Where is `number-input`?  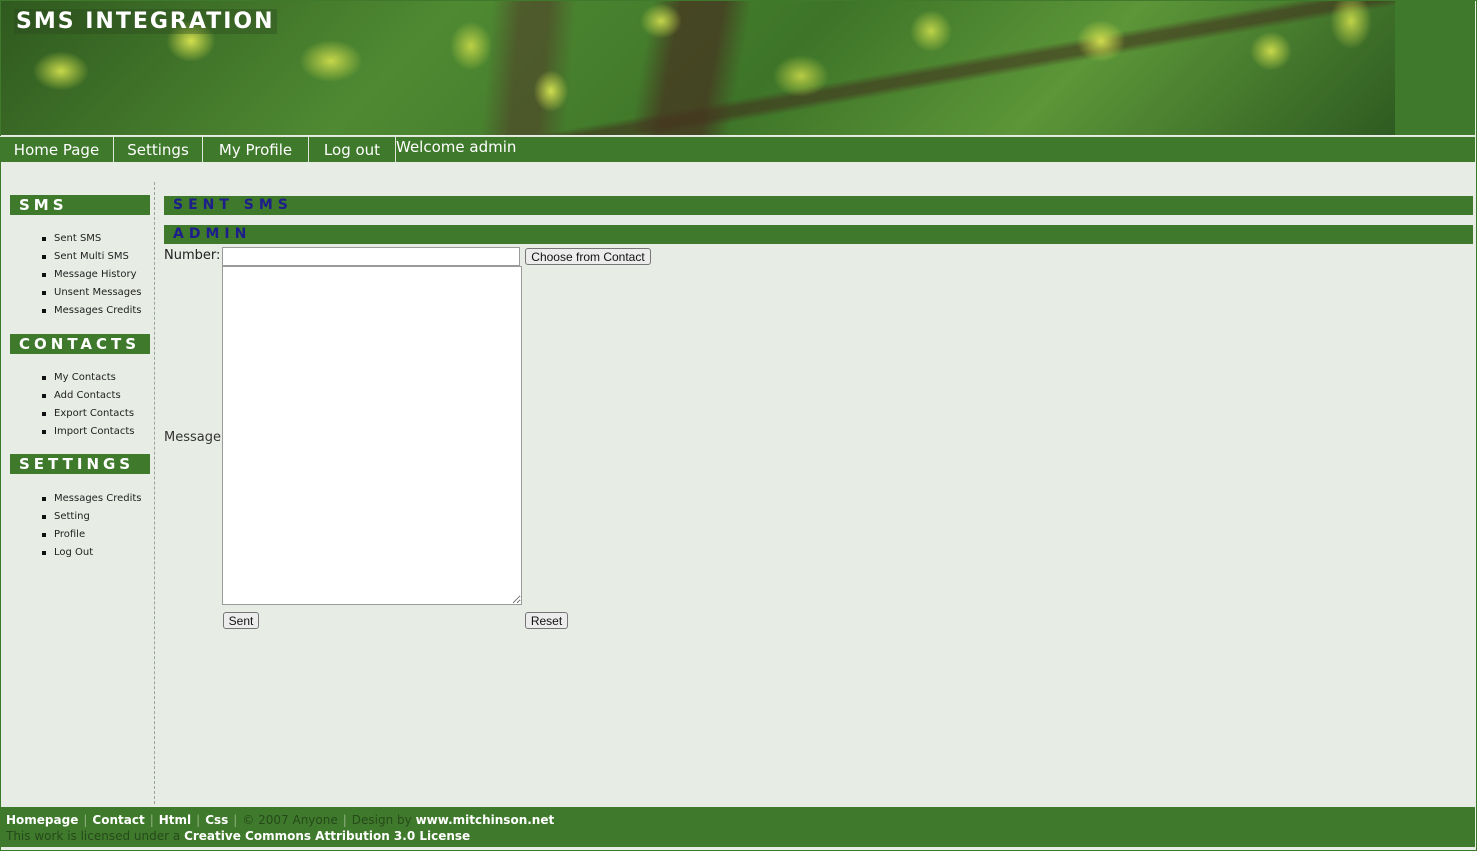
number-input is located at coordinates (371, 256).